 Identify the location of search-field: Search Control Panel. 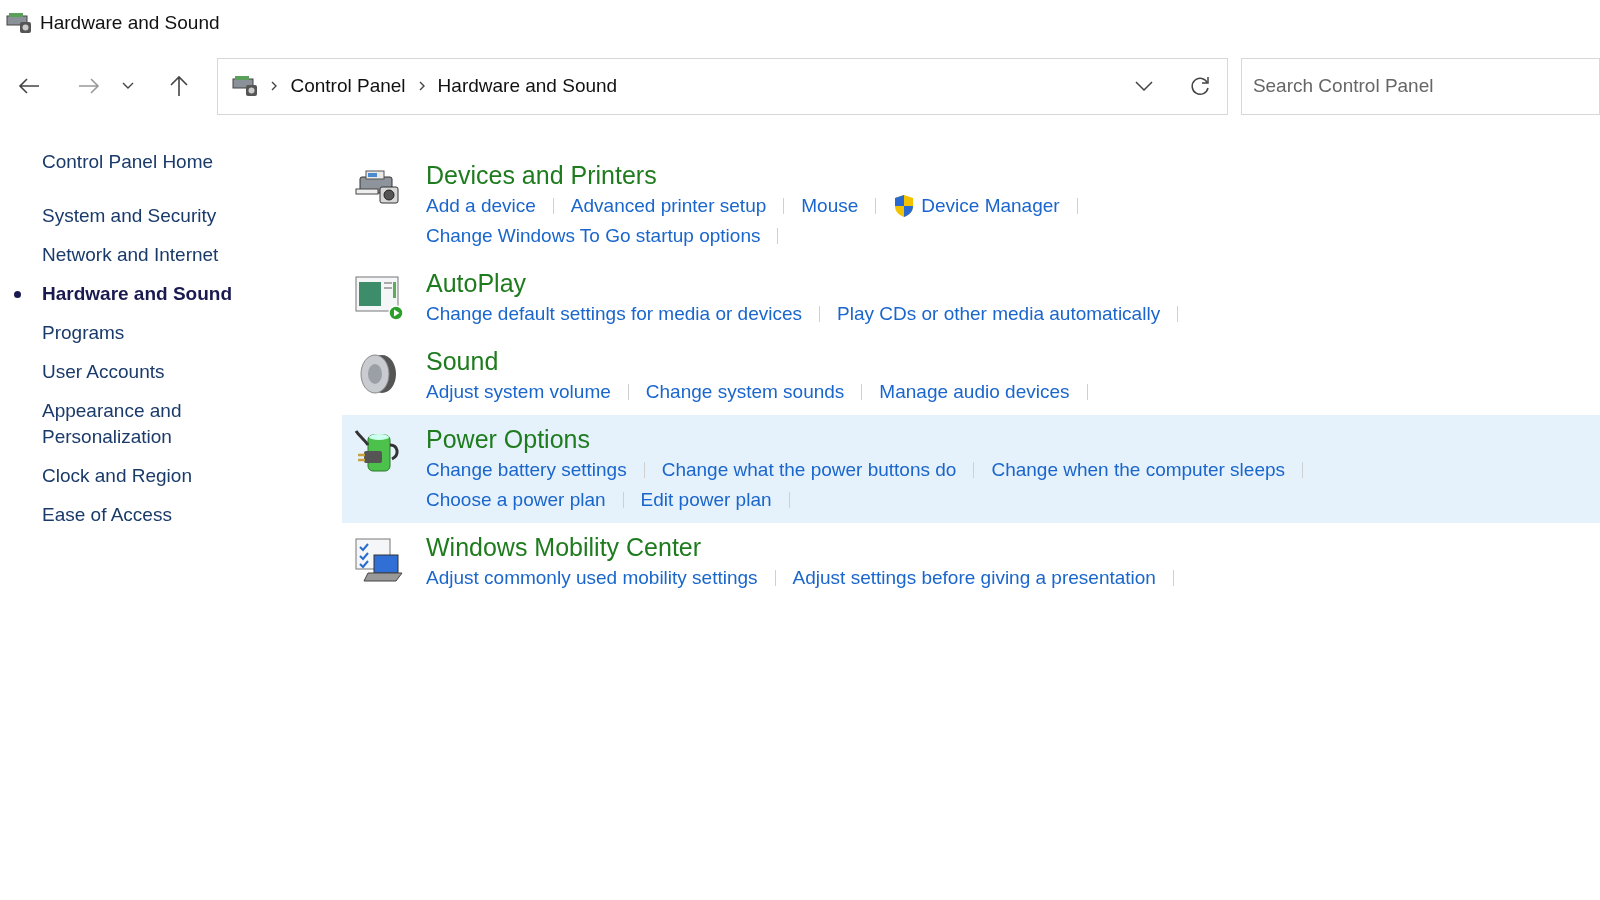
(1420, 86).